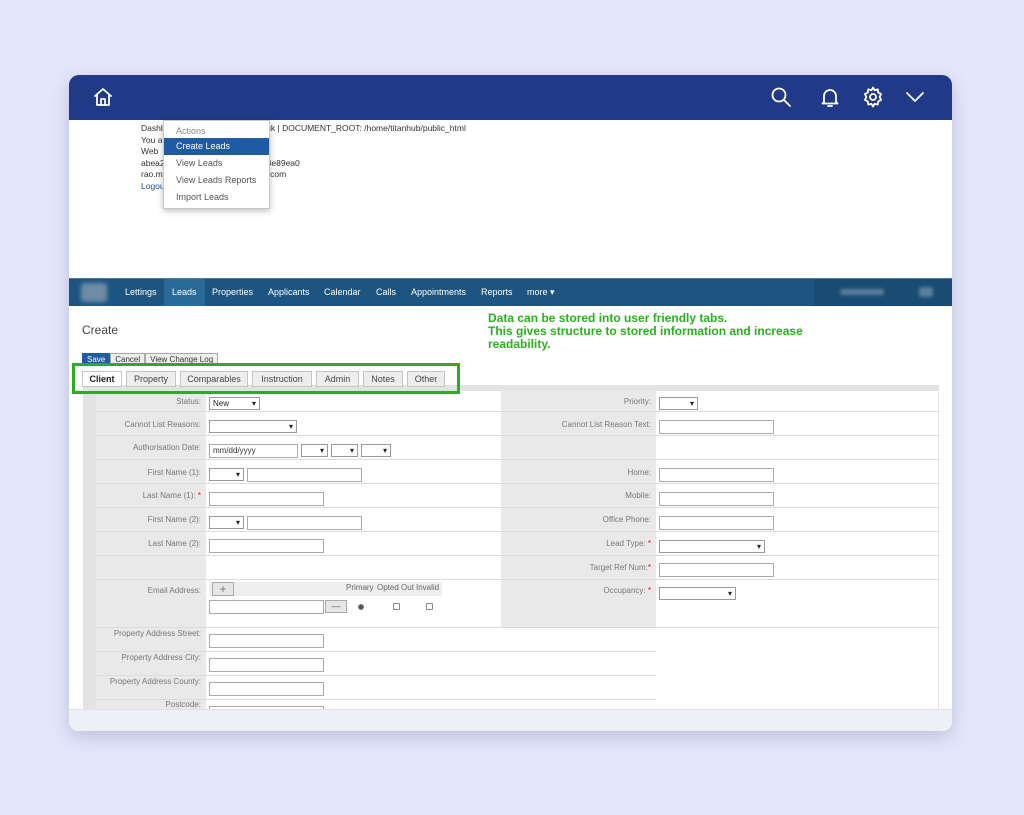 This screenshot has width=1024, height=815. What do you see at coordinates (266, 607) in the screenshot?
I see `email-input` at bounding box center [266, 607].